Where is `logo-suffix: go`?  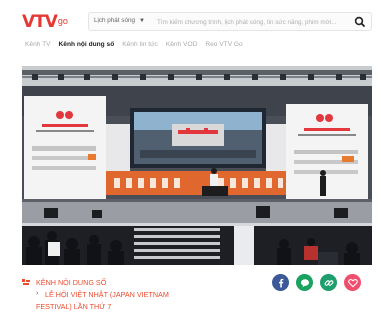
logo-suffix: go is located at coordinates (62, 21).